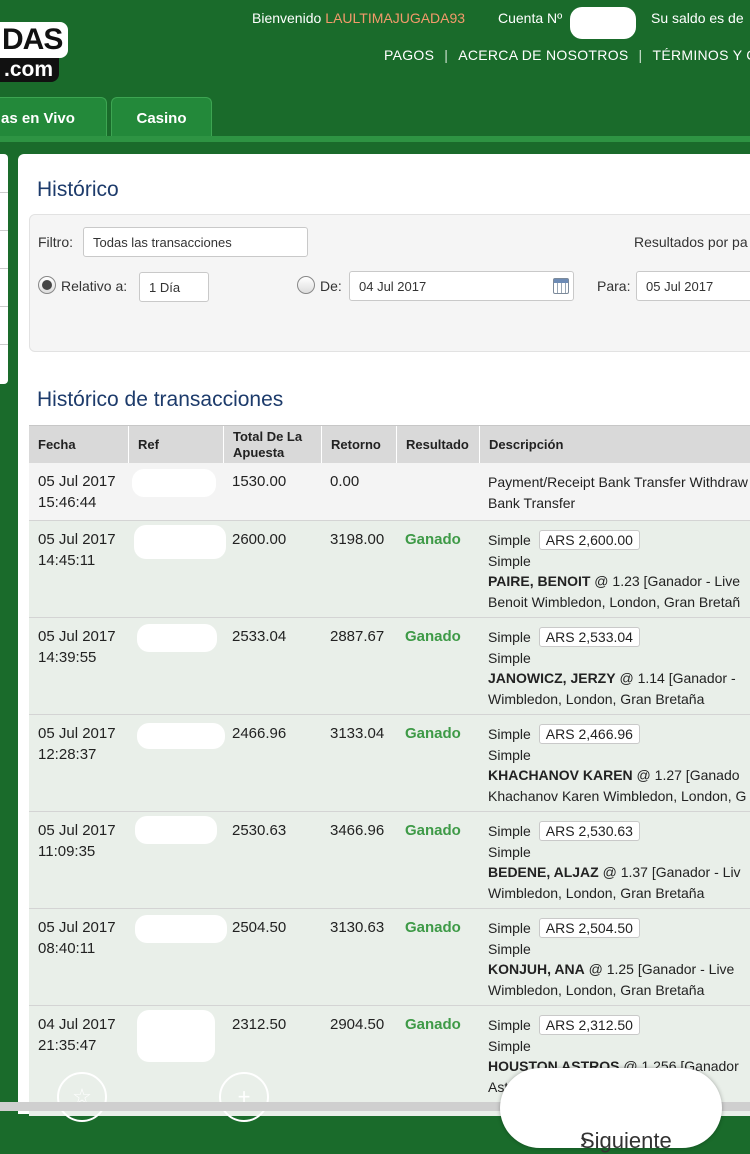 The width and height of the screenshot is (750, 1154). What do you see at coordinates (77, 647) in the screenshot?
I see `row-date: 05 Jul 2017 14:39:55` at bounding box center [77, 647].